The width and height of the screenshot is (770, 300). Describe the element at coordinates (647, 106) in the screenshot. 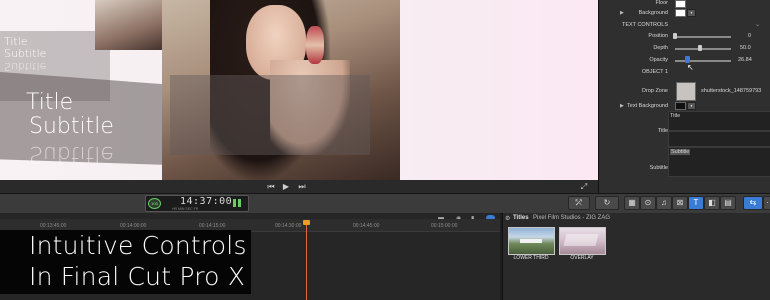

I see `text-background-label: Text Background` at that location.